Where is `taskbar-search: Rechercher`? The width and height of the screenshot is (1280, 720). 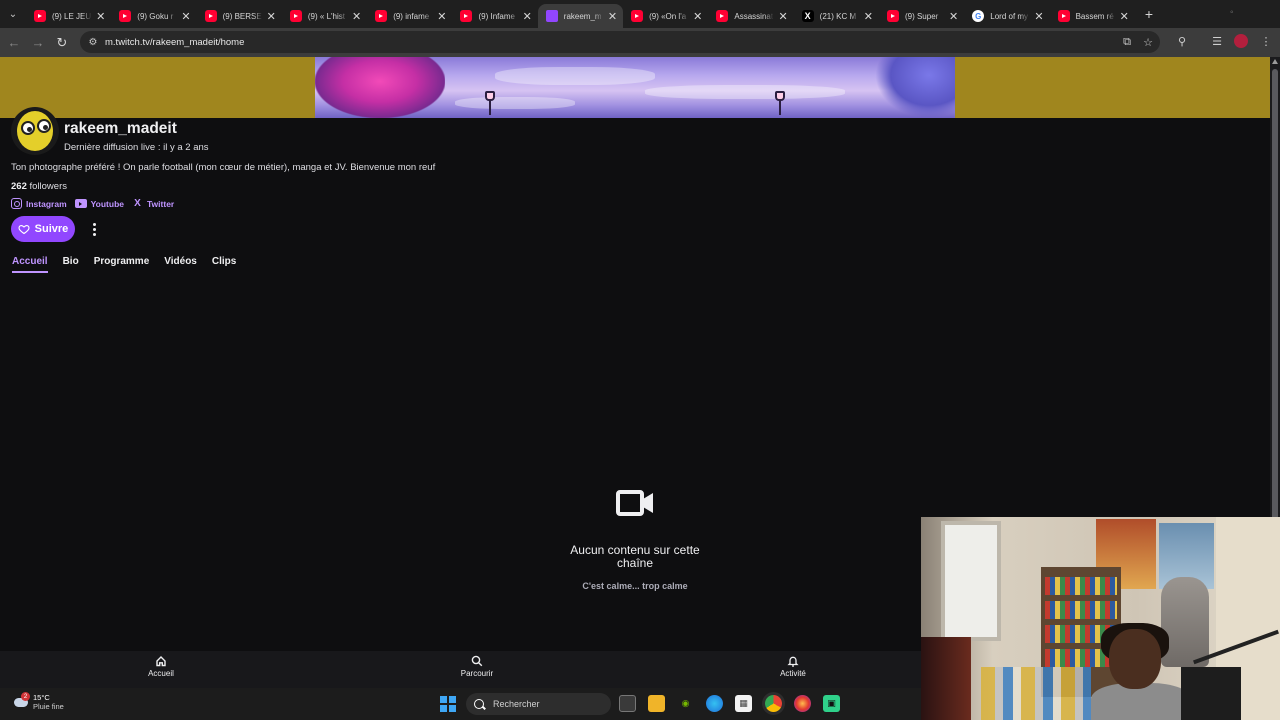 taskbar-search: Rechercher is located at coordinates (538, 704).